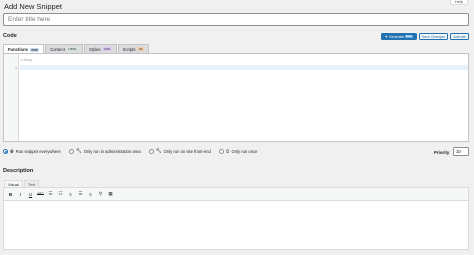 The height and width of the screenshot is (255, 474). What do you see at coordinates (33, 6) in the screenshot?
I see `page-title: Add New Snippet` at bounding box center [33, 6].